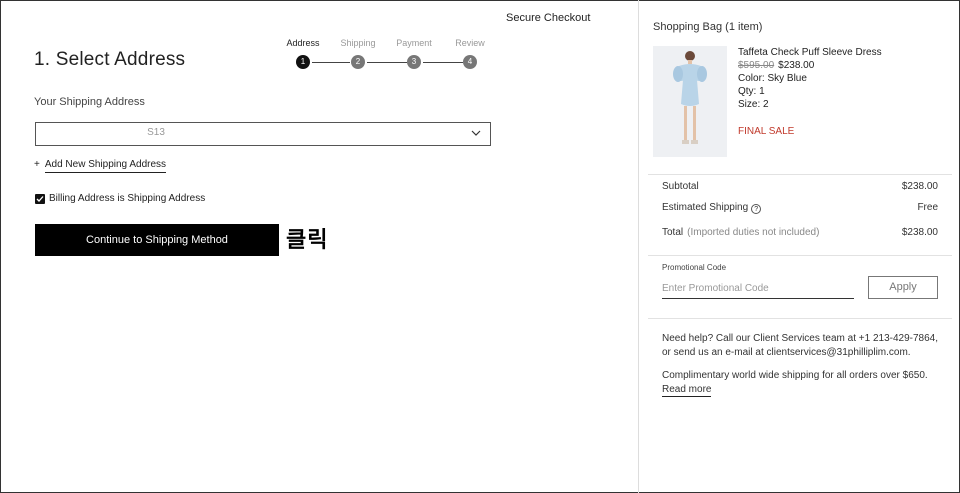 This screenshot has width=960, height=493. What do you see at coordinates (694, 267) in the screenshot?
I see `promo-code-label: Promotional Code` at bounding box center [694, 267].